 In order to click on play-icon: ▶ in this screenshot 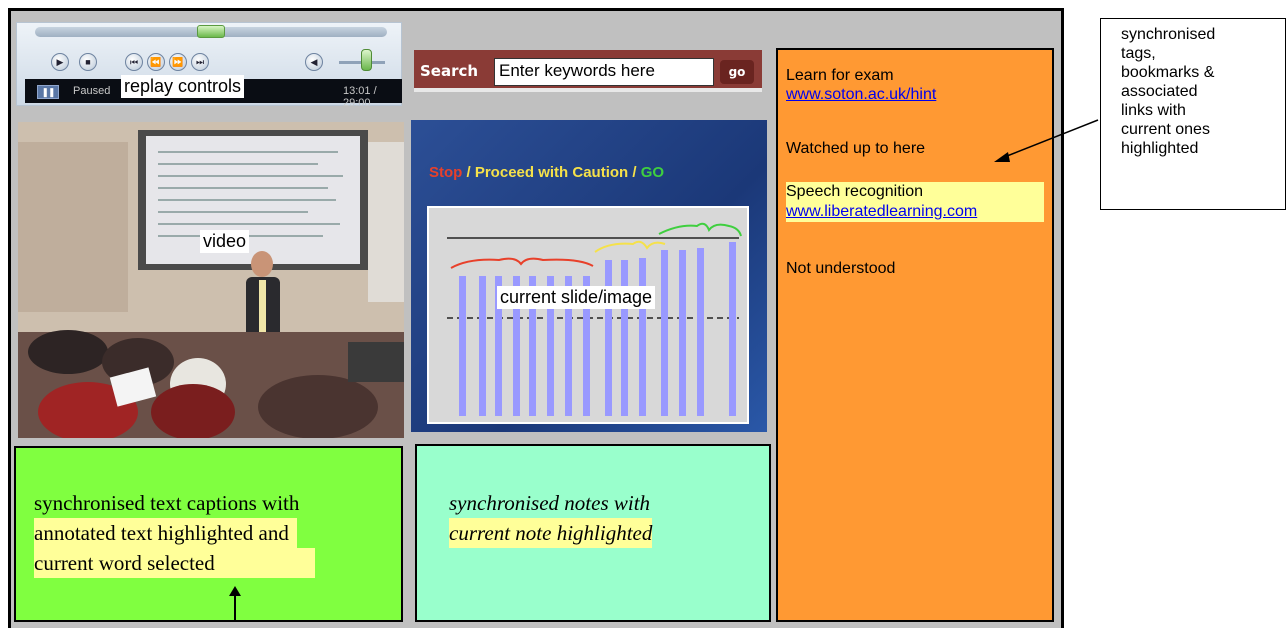, I will do `click(60, 62)`.